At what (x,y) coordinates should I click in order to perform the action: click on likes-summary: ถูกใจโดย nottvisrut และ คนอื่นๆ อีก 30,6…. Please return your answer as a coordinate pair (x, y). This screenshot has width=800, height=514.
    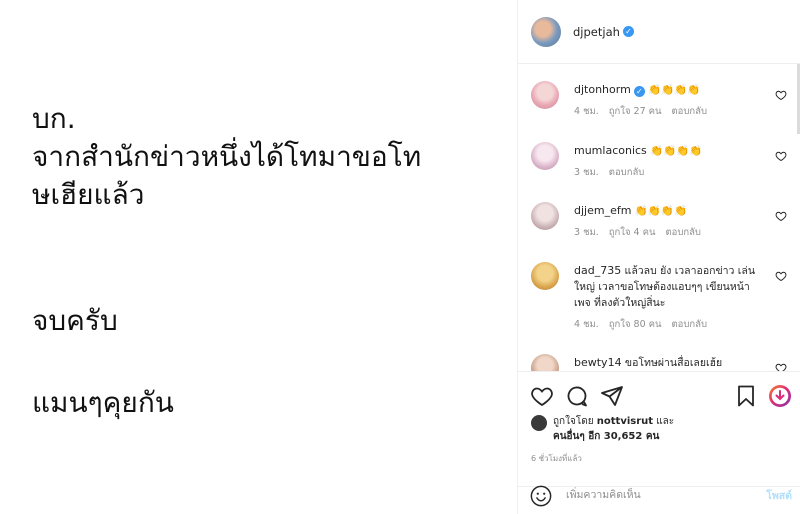
    Looking at the image, I should click on (602, 429).